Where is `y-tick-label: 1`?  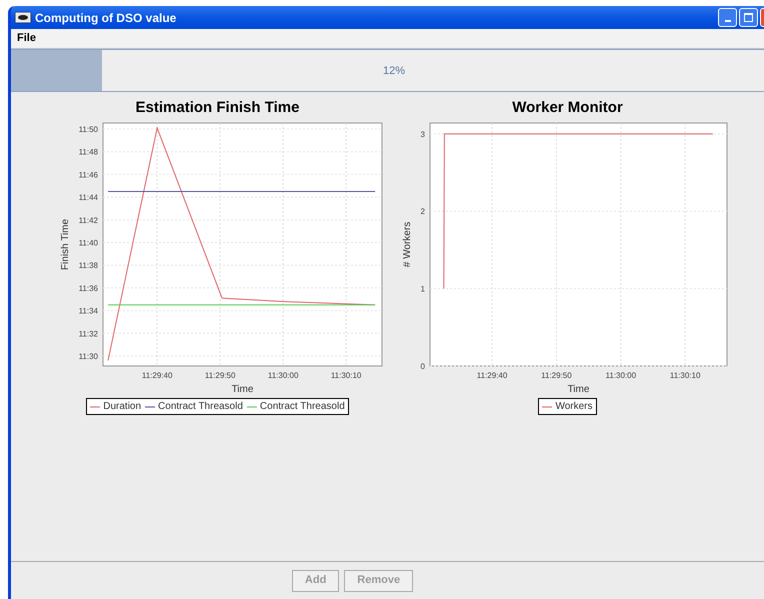 y-tick-label: 1 is located at coordinates (422, 289).